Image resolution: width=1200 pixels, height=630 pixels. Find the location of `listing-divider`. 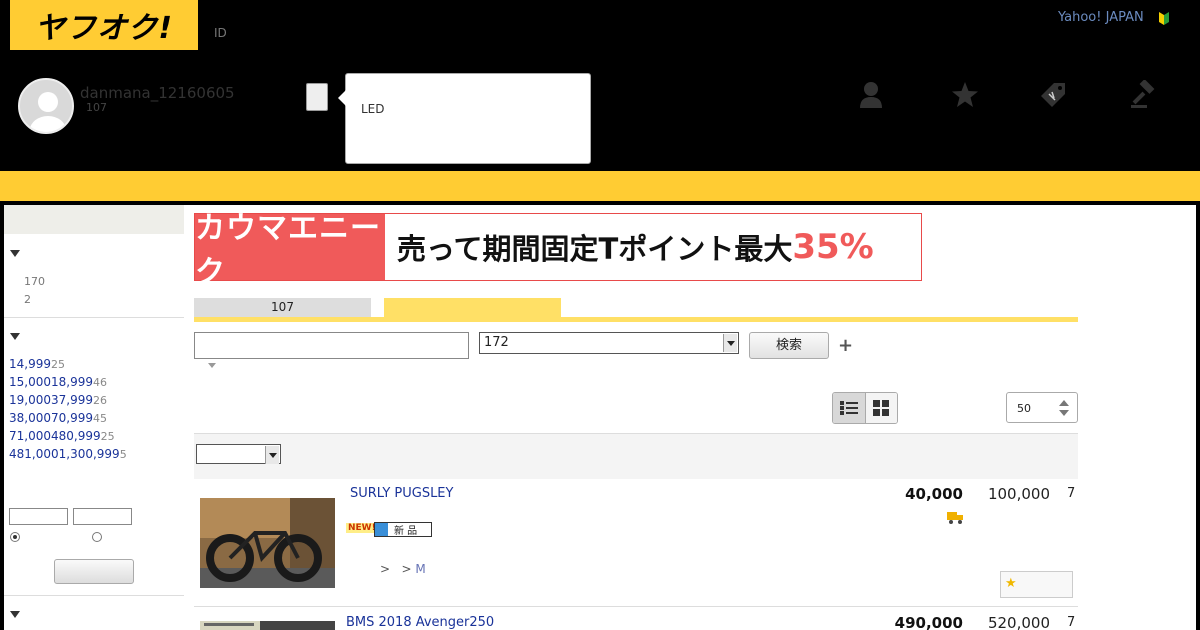

listing-divider is located at coordinates (636, 606).